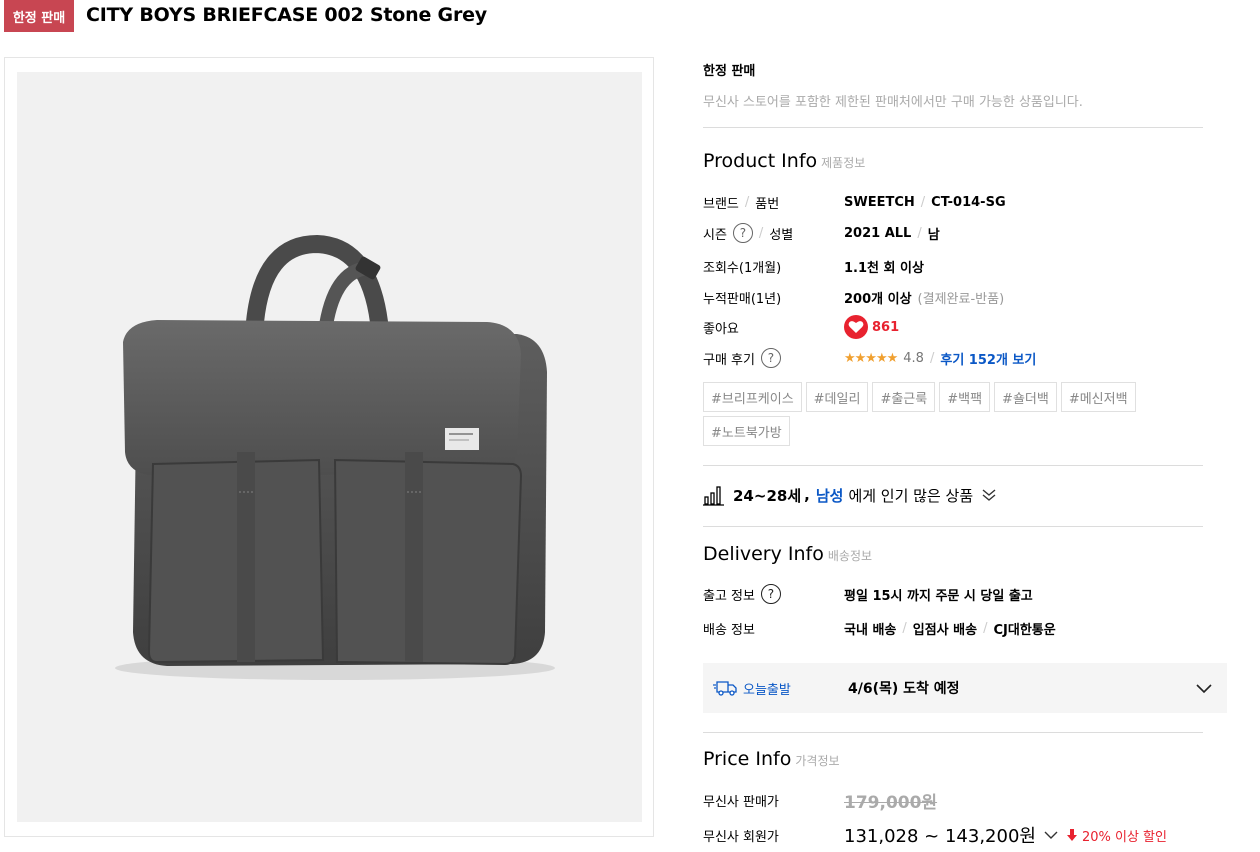 This screenshot has height=852, width=1260. What do you see at coordinates (1098, 397) in the screenshot?
I see `tag-item: #메신저백` at bounding box center [1098, 397].